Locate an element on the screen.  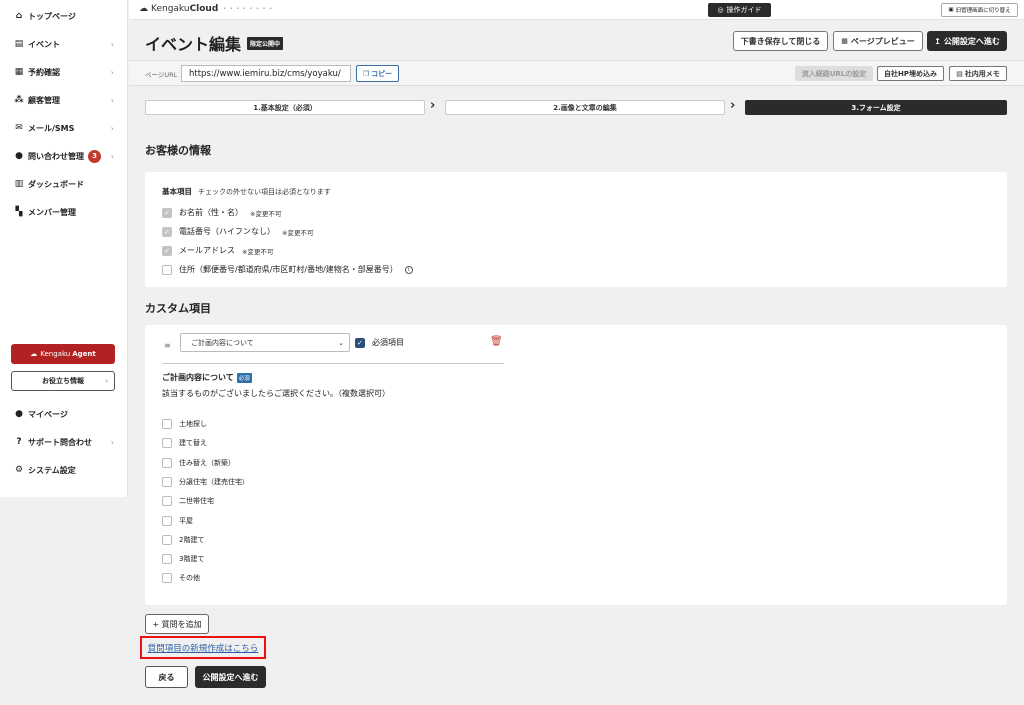
new-question-link: 質問項目の新規作成はこちら is located at coordinates (203, 647).